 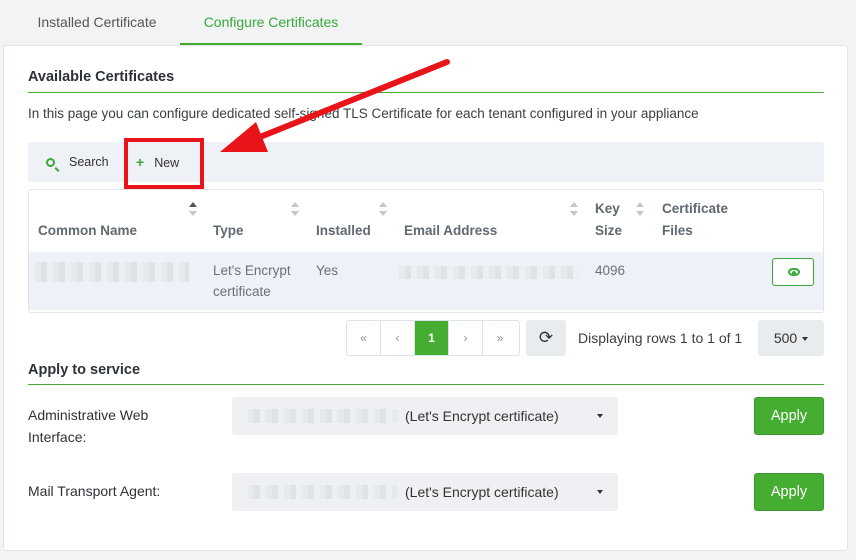 I want to click on column-header-certificate-files: Certificate Files, so click(x=695, y=220).